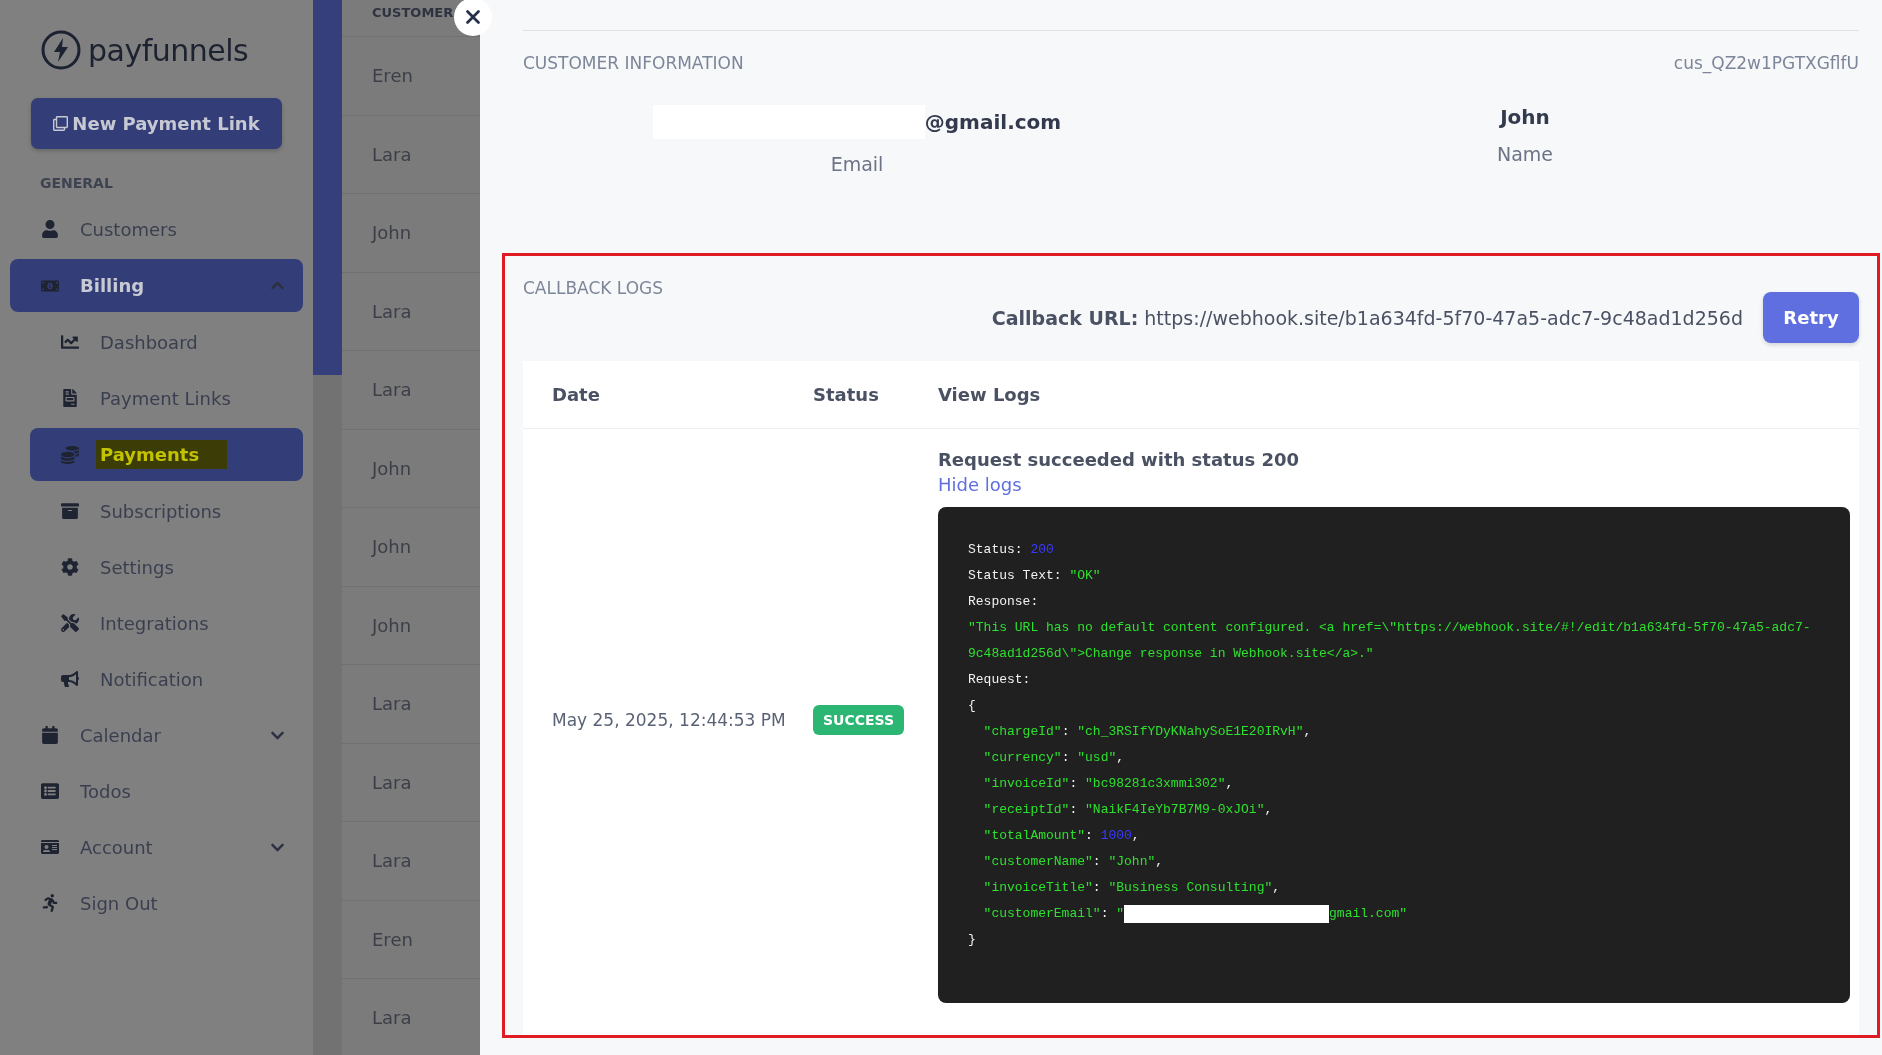 Image resolution: width=1882 pixels, height=1055 pixels. What do you see at coordinates (1398, 395) in the screenshot?
I see `column-header: View Logs` at bounding box center [1398, 395].